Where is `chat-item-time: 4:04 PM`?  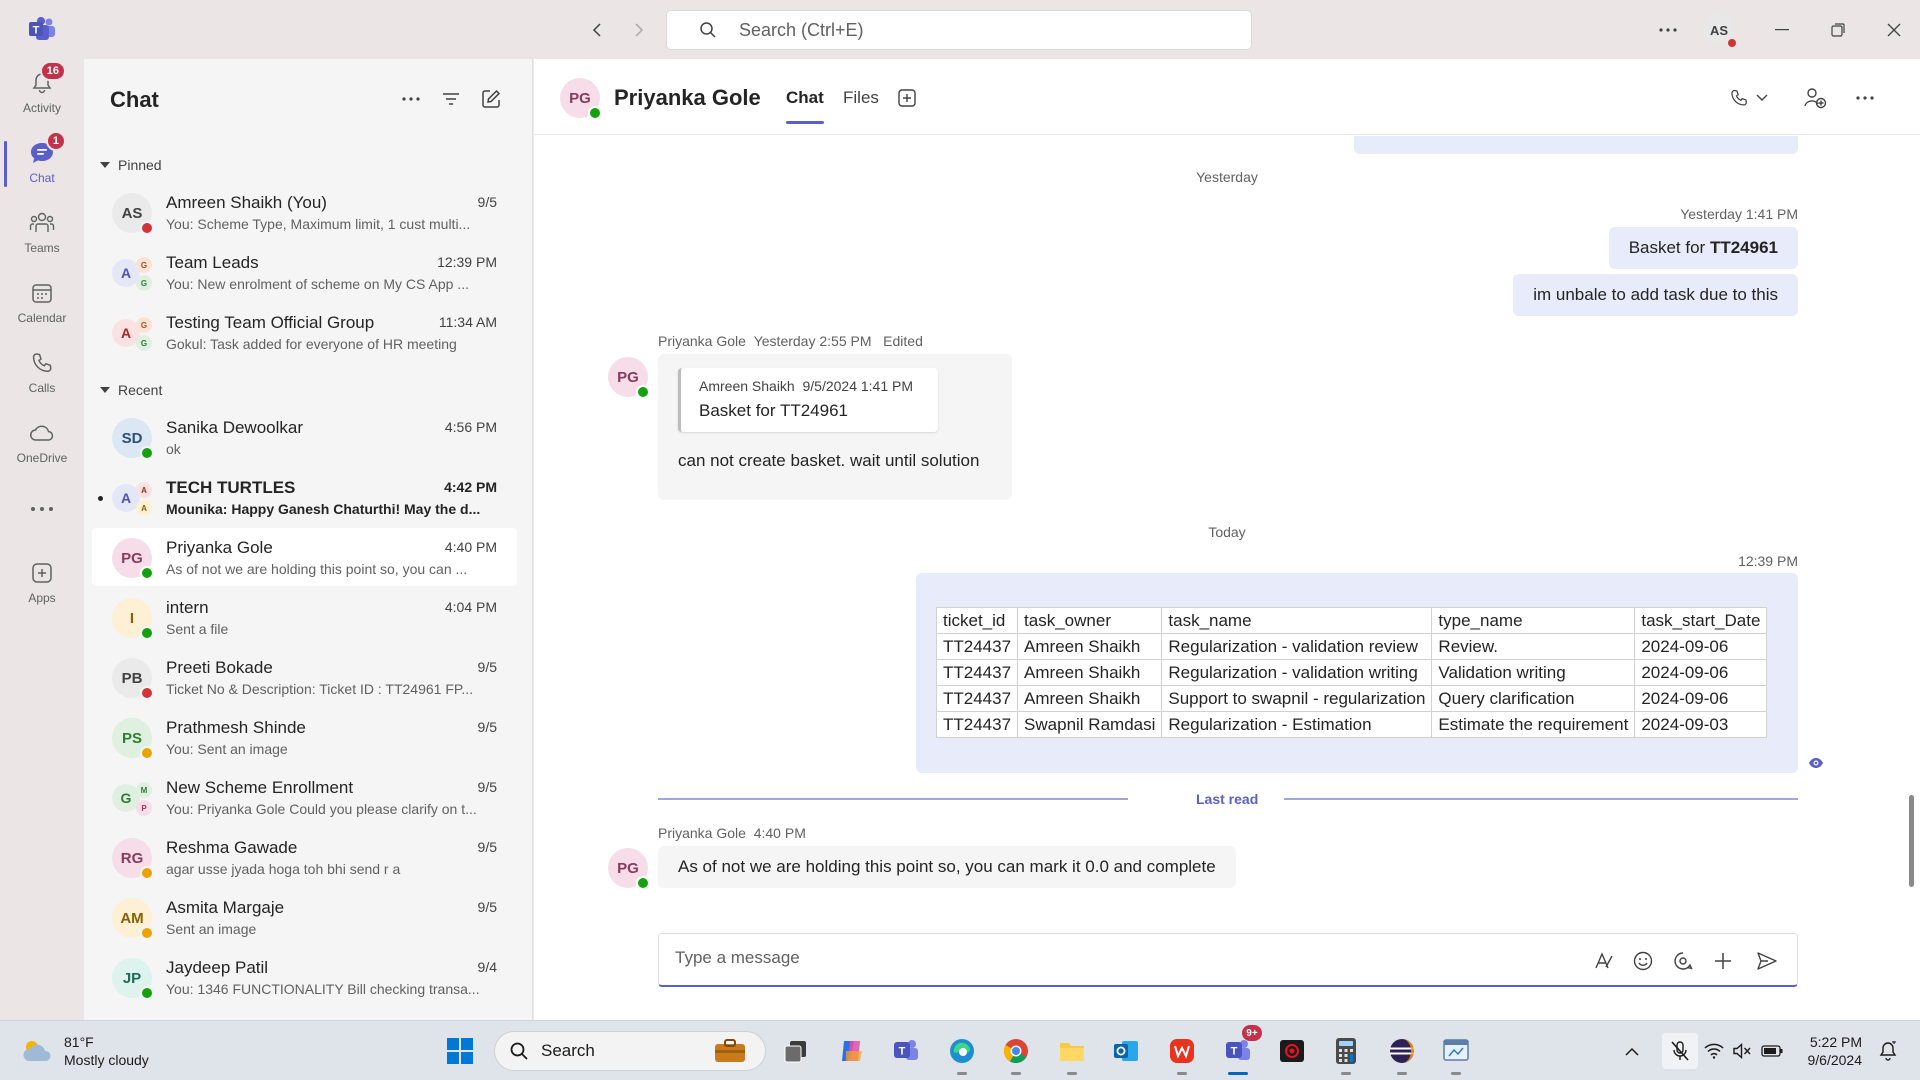 chat-item-time: 4:04 PM is located at coordinates (470, 607).